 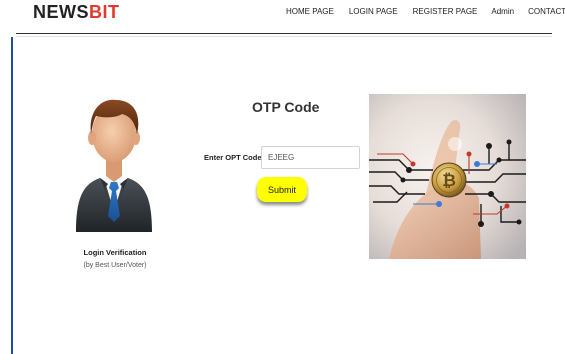 What do you see at coordinates (12, 195) in the screenshot?
I see `content-left-border` at bounding box center [12, 195].